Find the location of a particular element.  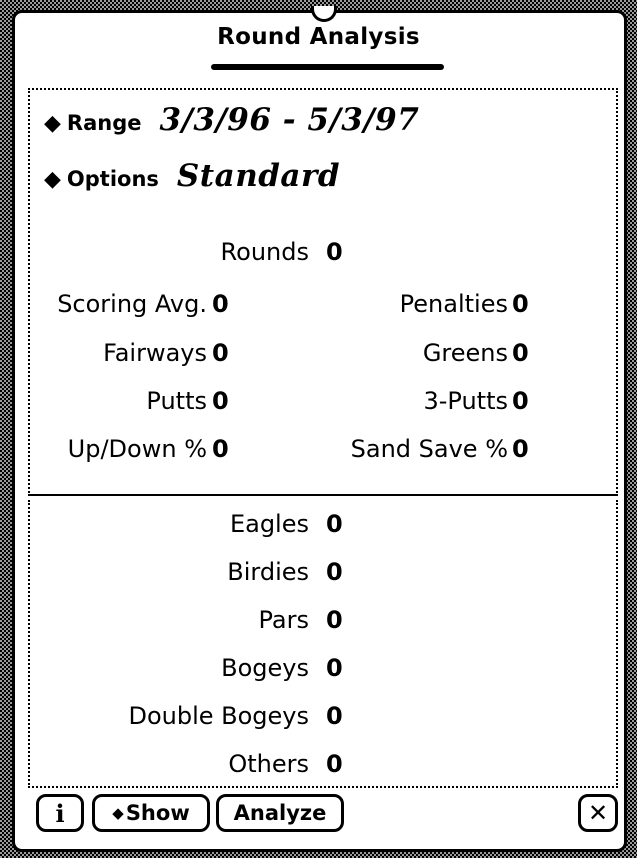

analyze-button: Analyze is located at coordinates (280, 813).